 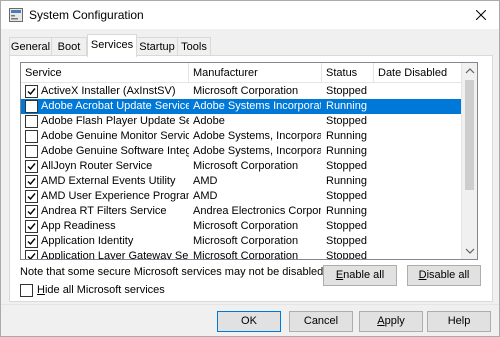 What do you see at coordinates (342, 73) in the screenshot?
I see `column-label: Status` at bounding box center [342, 73].